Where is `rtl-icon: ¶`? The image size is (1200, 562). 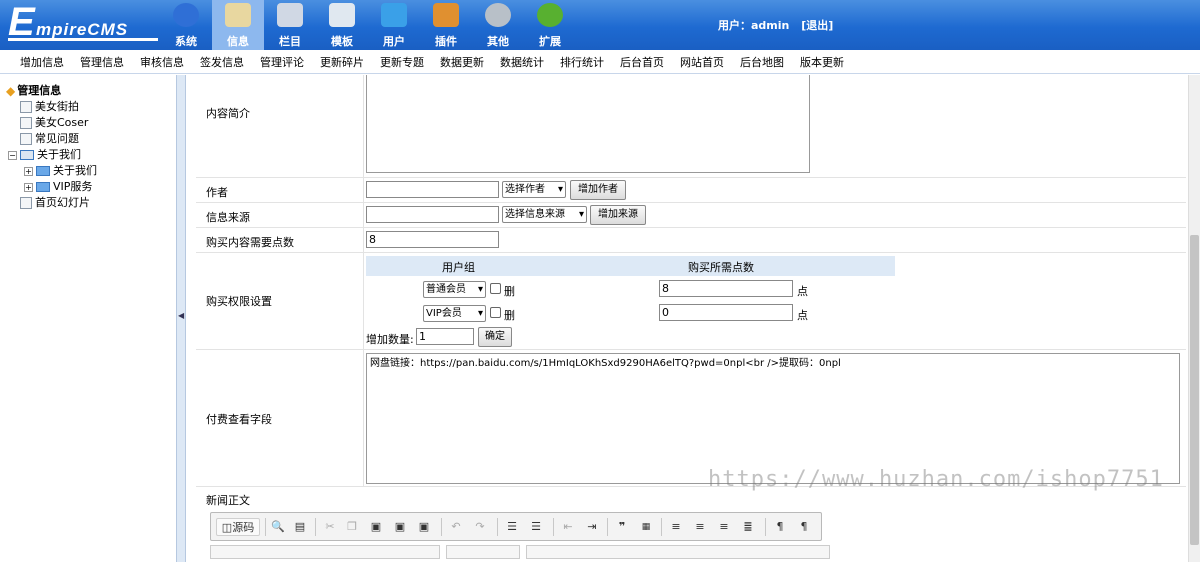 rtl-icon: ¶ is located at coordinates (804, 527).